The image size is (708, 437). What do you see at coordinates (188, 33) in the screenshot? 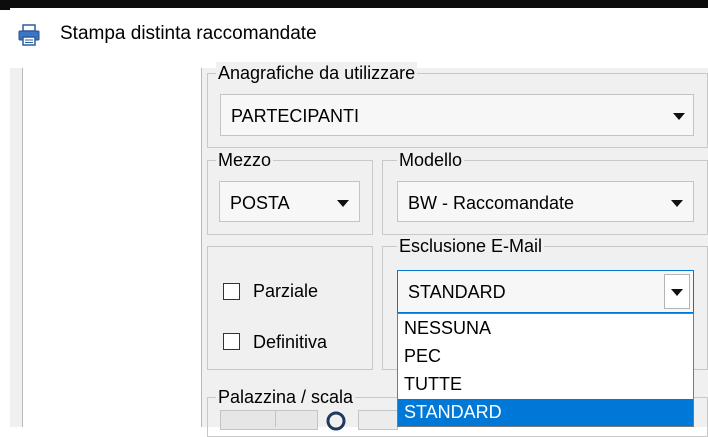
I see `window-title: Stampa distinta raccomandate` at bounding box center [188, 33].